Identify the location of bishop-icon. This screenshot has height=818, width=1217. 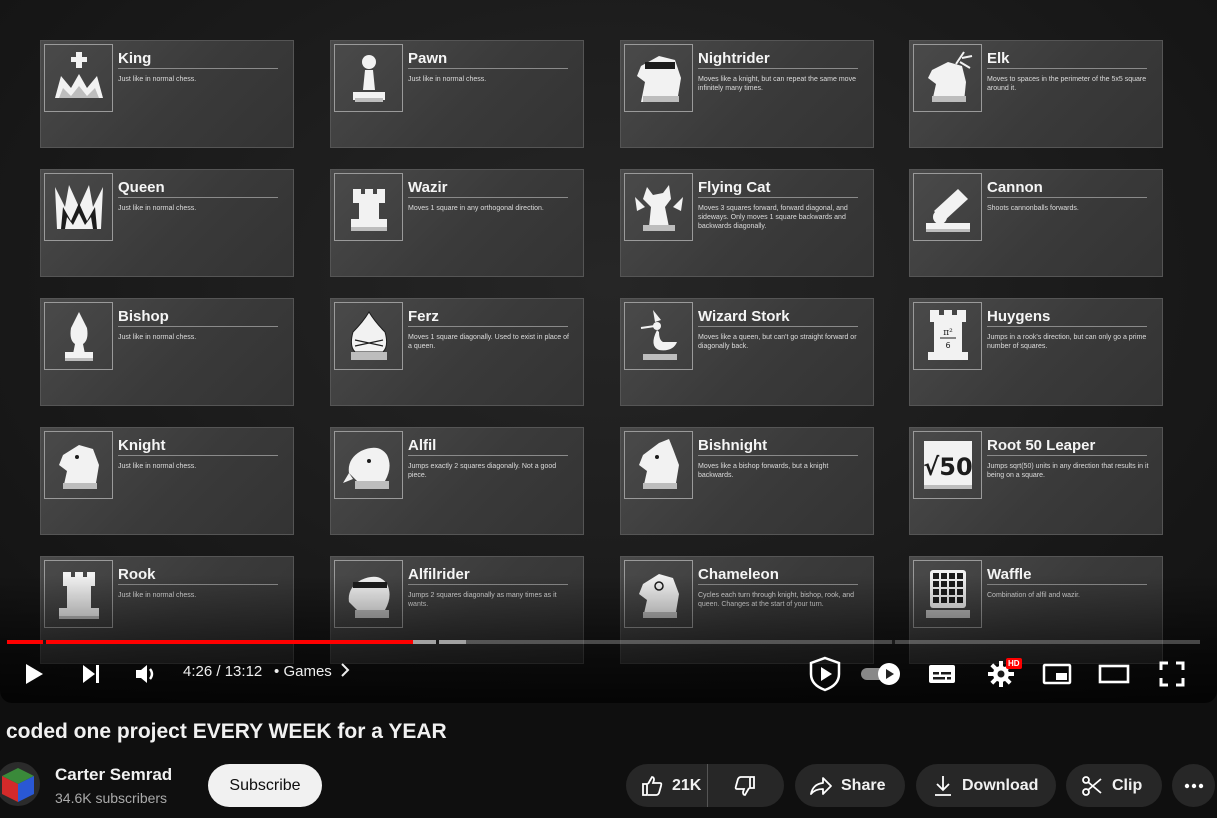
(78, 336).